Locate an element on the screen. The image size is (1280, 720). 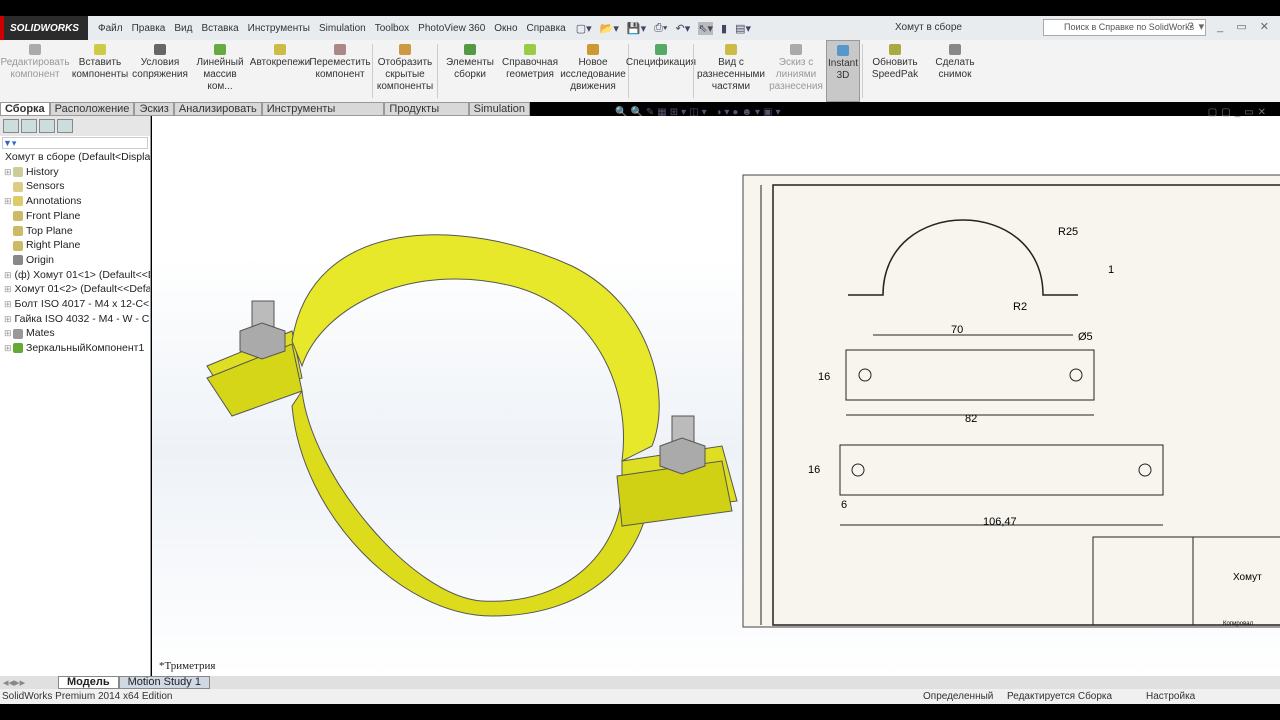
viewport-window-controls: ▢▢_▭✕ is located at coordinates (1239, 112).